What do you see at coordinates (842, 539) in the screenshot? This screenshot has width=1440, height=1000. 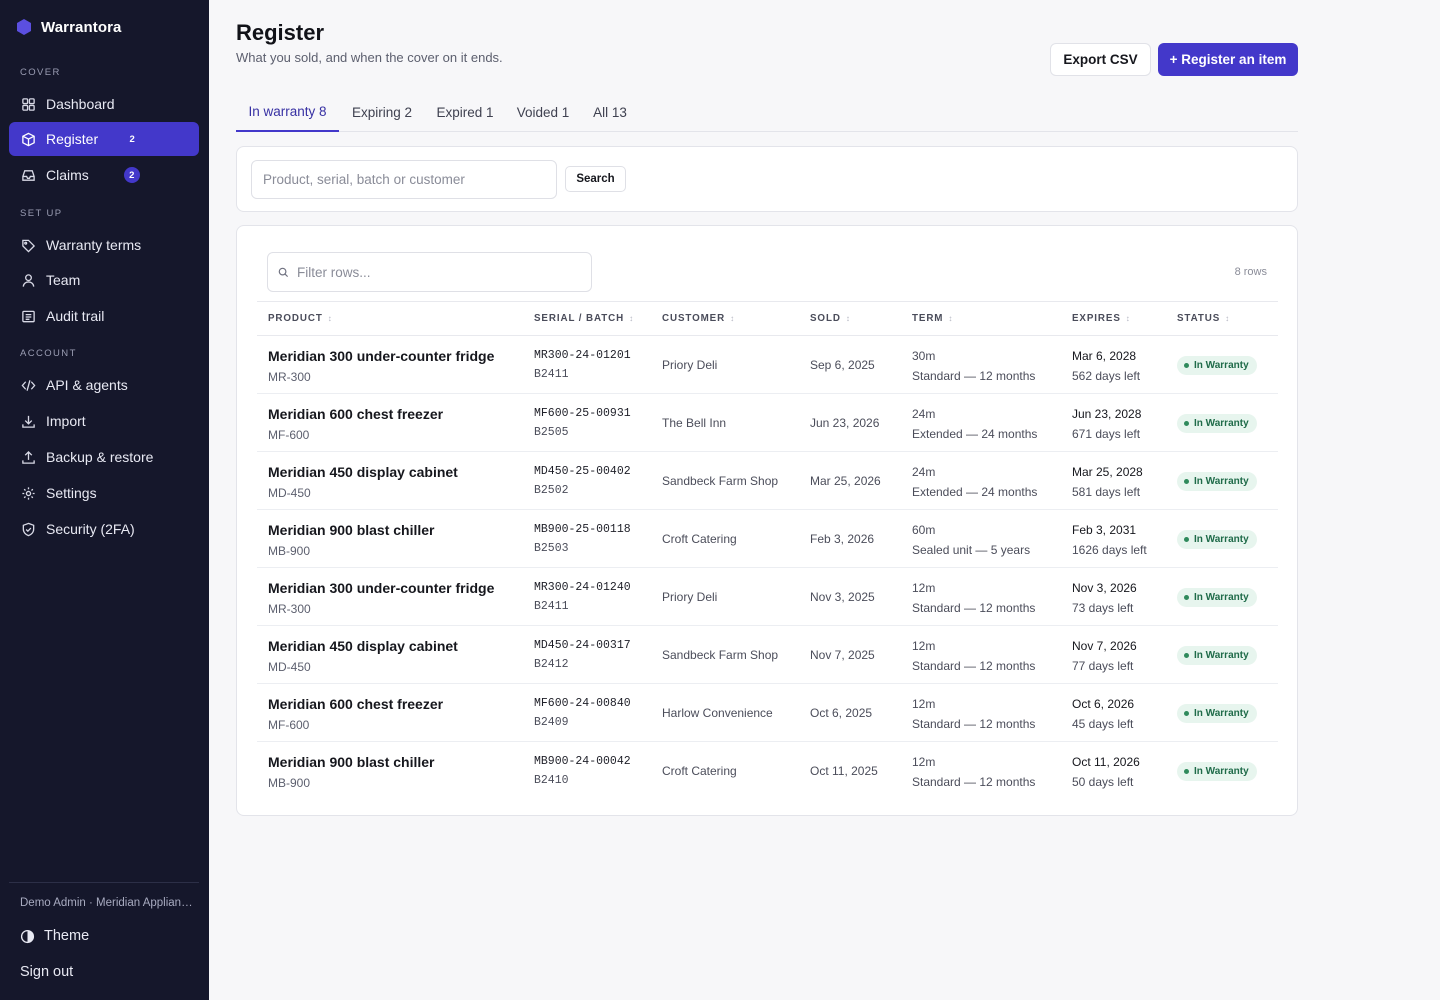 I see `sold-date: Feb 3, 2026` at bounding box center [842, 539].